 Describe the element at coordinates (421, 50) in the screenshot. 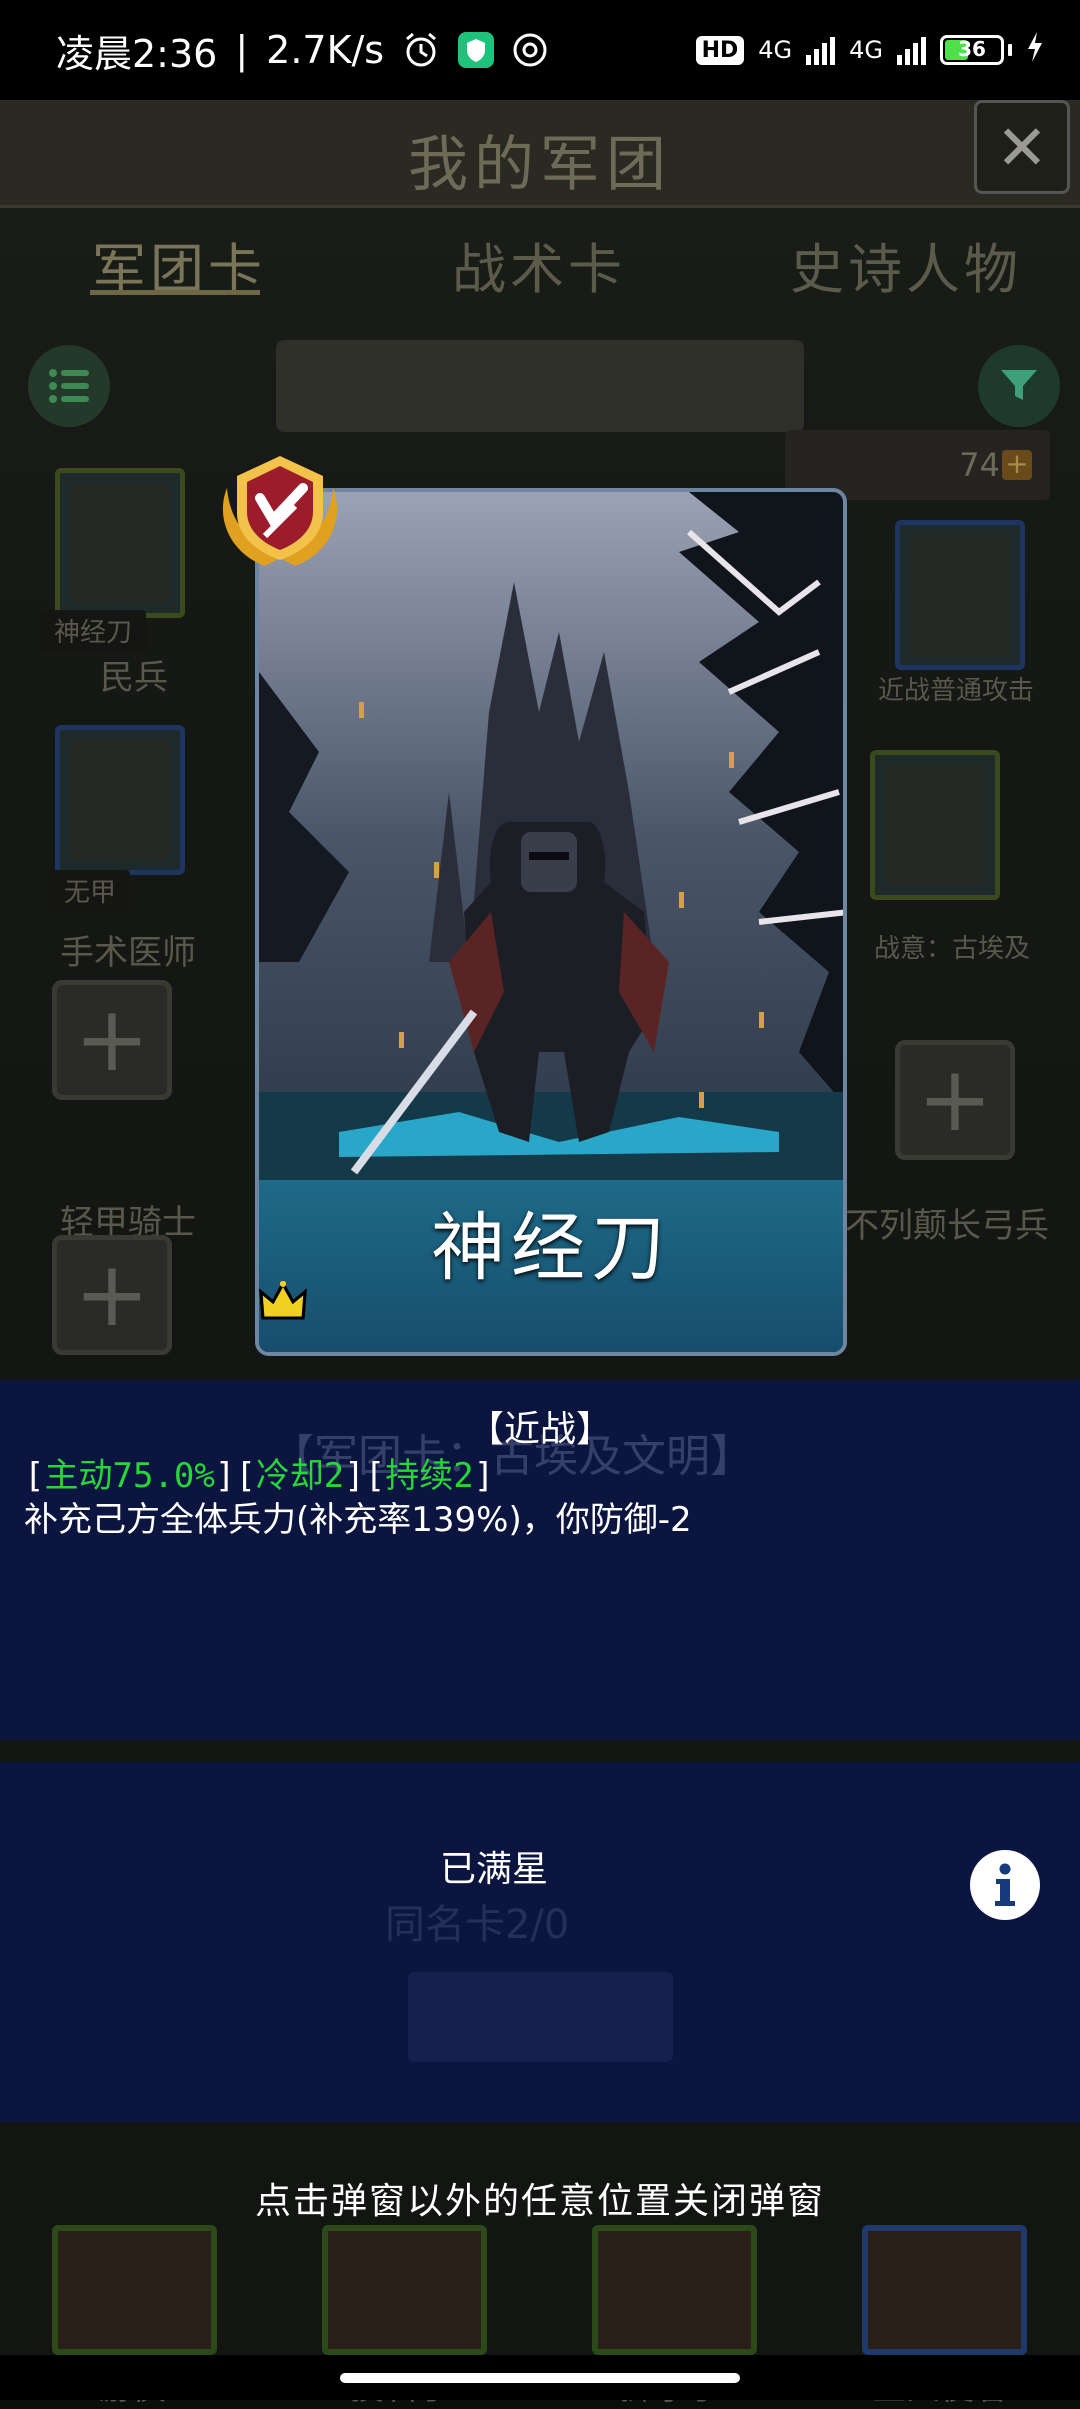

I see `alarm-icon` at that location.